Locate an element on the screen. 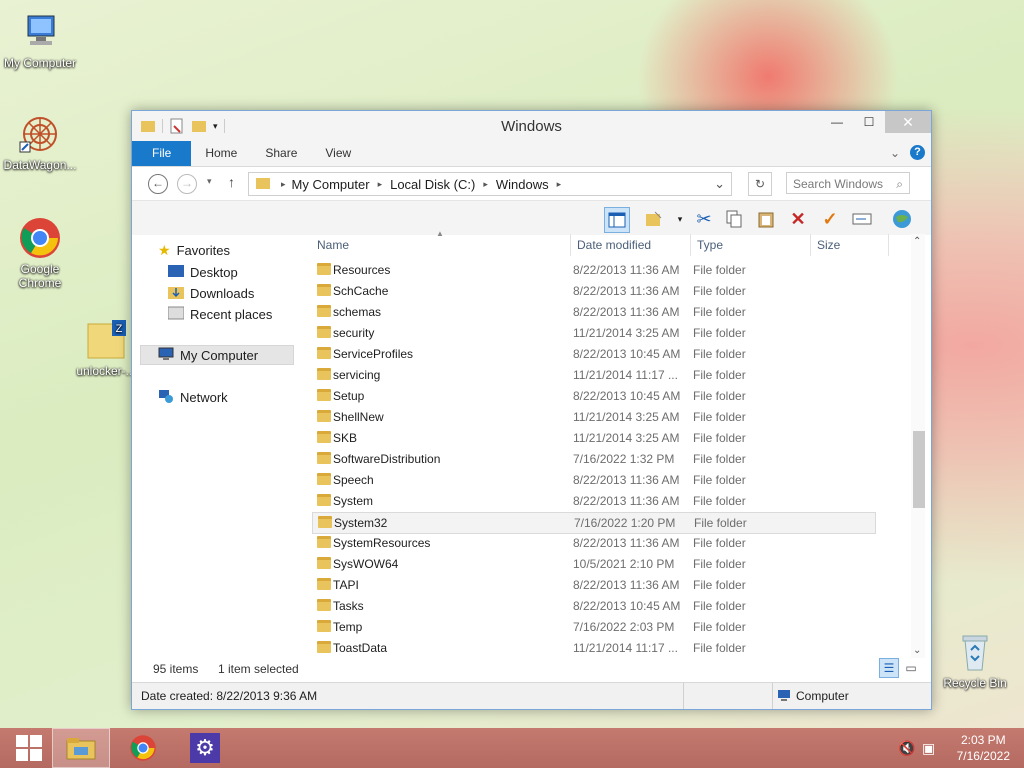 The height and width of the screenshot is (768, 1024). network-status-icon: ▣ is located at coordinates (928, 748).